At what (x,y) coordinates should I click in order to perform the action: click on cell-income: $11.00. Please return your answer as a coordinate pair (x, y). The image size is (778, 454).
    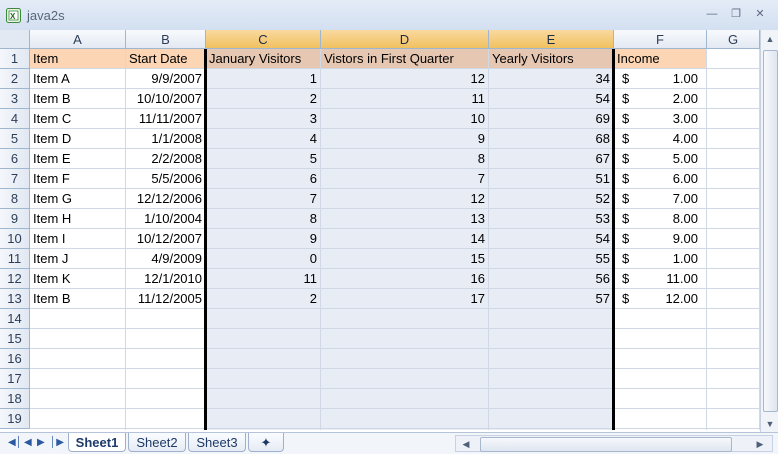
    Looking at the image, I should click on (660, 278).